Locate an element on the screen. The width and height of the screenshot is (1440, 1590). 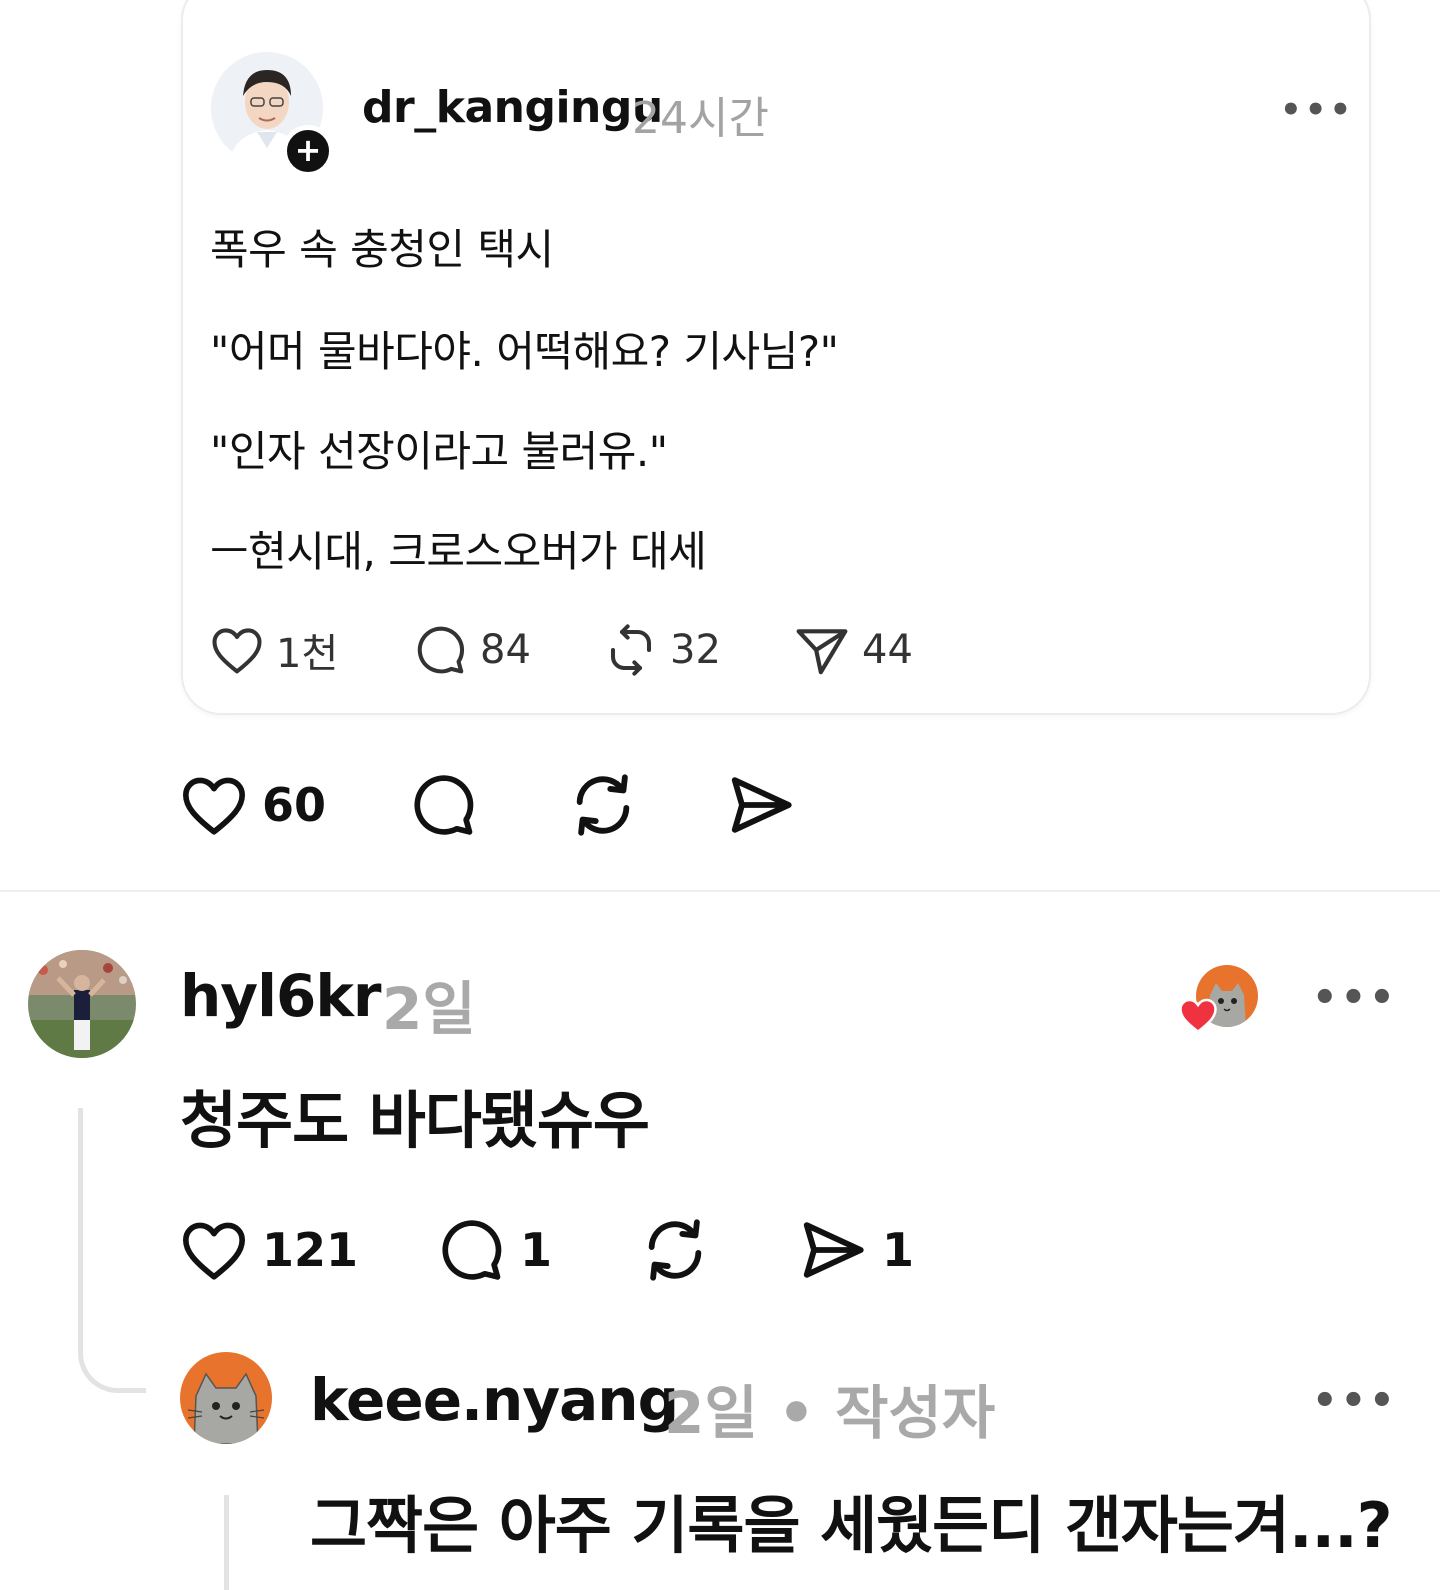
share-count: 44 is located at coordinates (887, 650).